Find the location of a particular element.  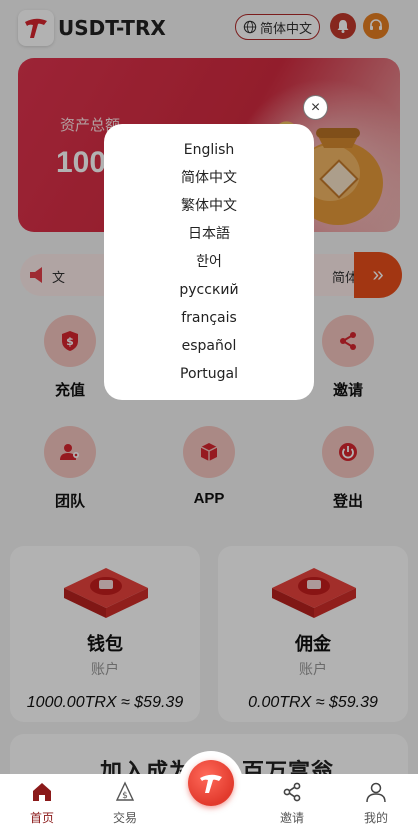

language-option-english: English is located at coordinates (209, 152).